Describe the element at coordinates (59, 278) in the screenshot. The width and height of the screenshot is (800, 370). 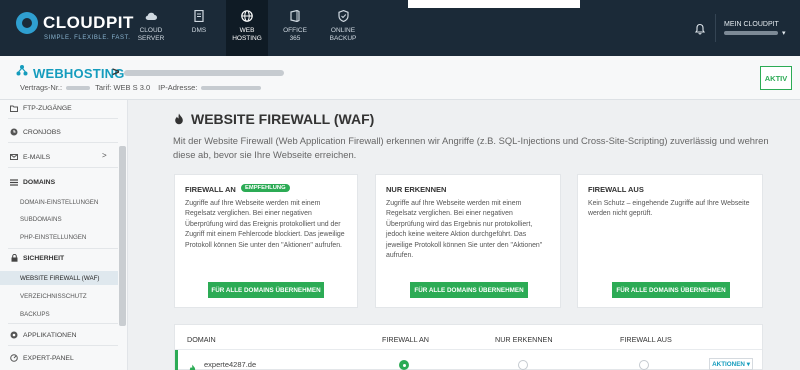
I see `sidebar-subitem-website-firewall: WEBSITE FIREWALL (WAF)` at that location.